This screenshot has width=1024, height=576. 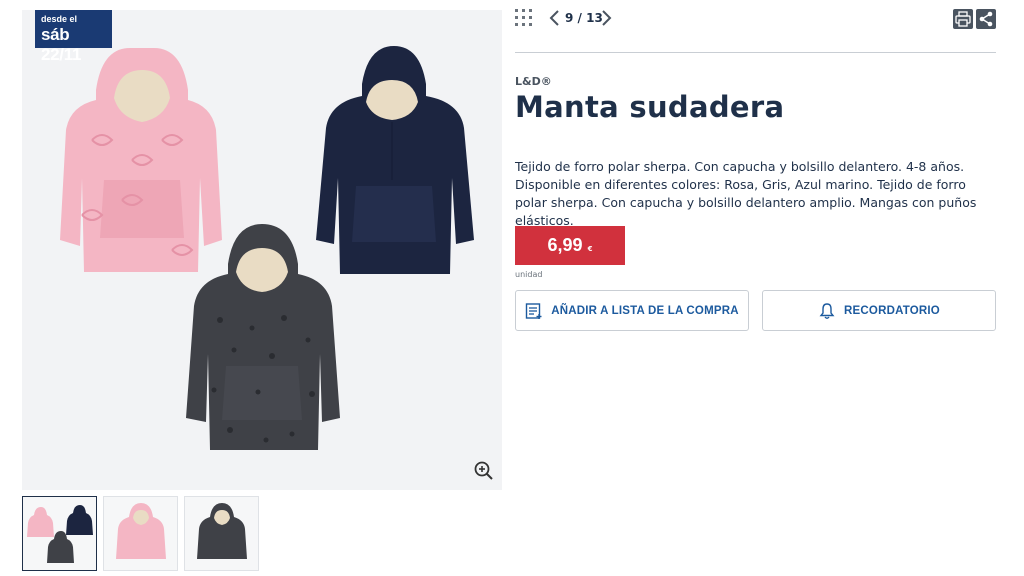 What do you see at coordinates (554, 18) in the screenshot?
I see `chevron-left-icon` at bounding box center [554, 18].